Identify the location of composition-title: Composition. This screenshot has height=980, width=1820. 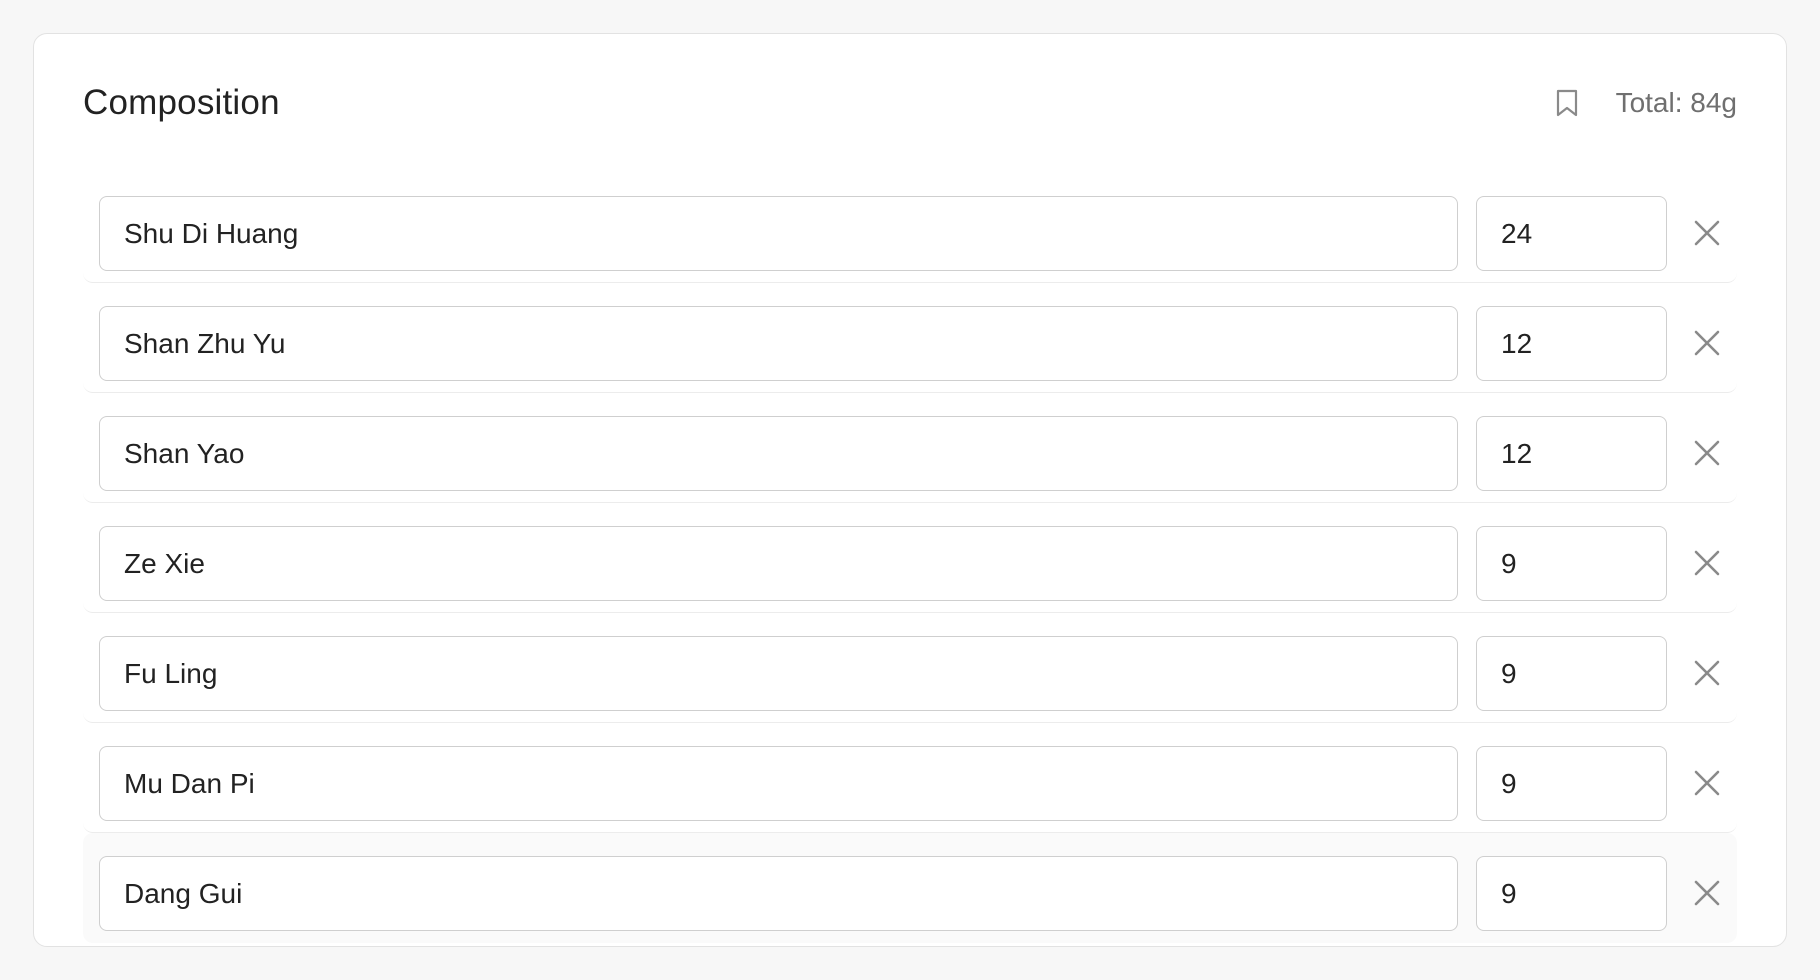
(181, 102).